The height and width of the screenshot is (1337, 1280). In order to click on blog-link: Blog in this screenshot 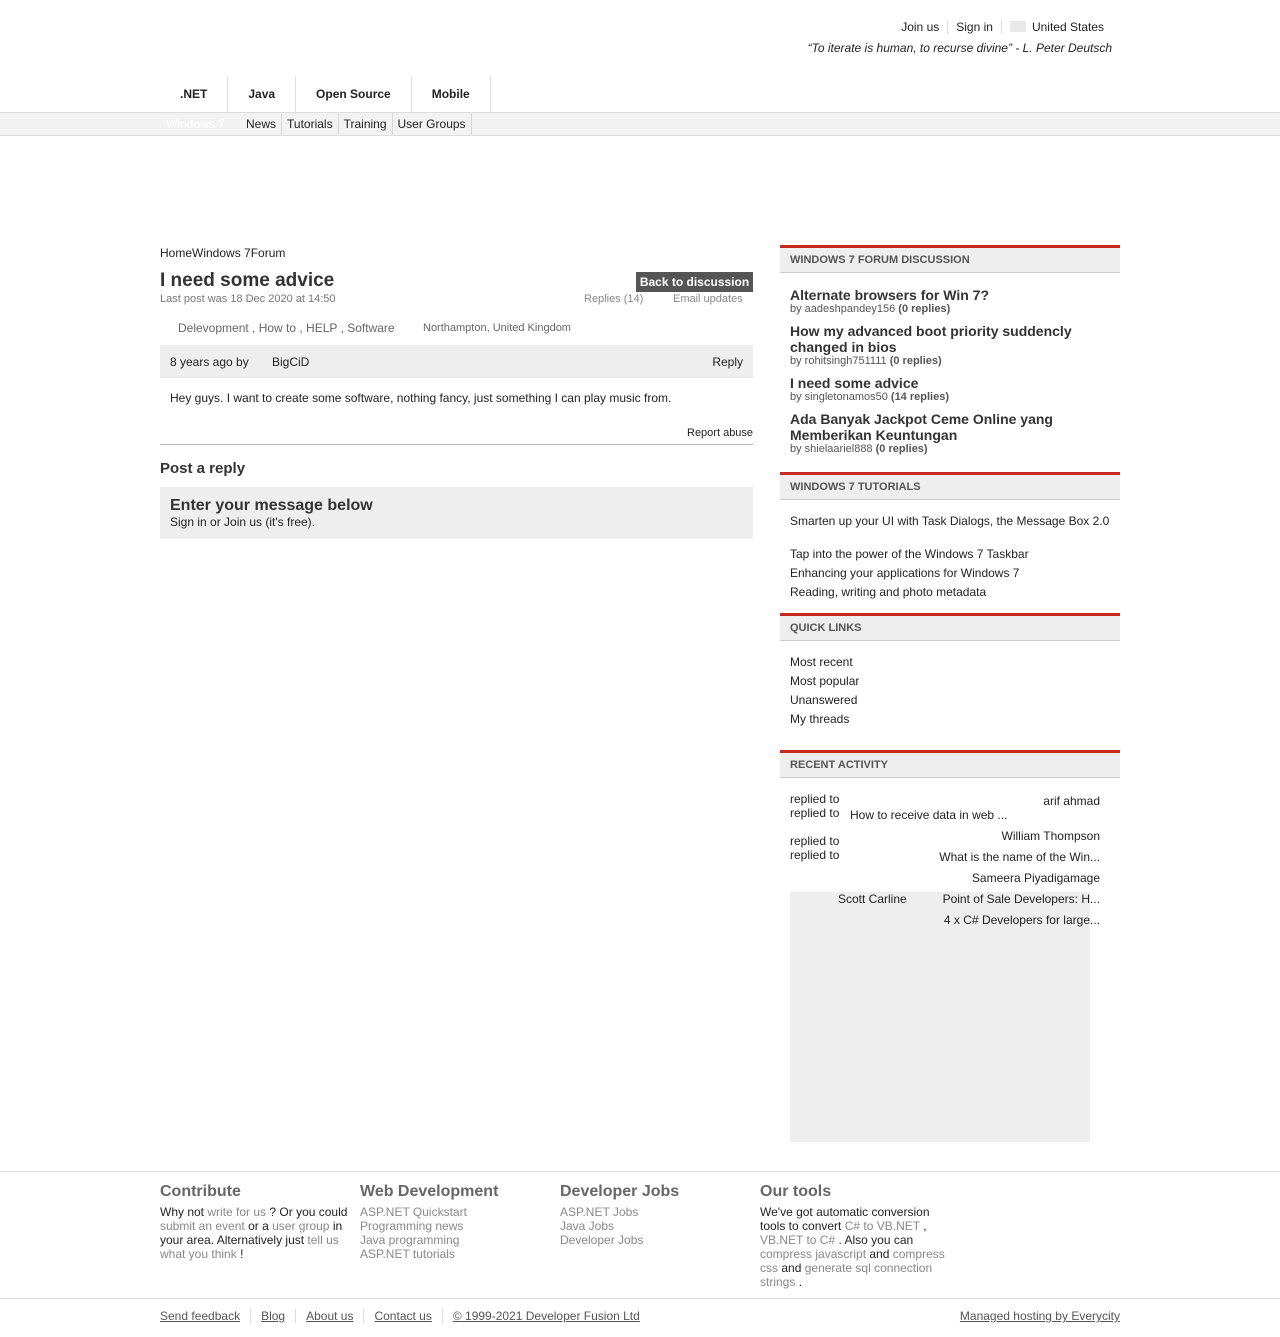, I will do `click(272, 1316)`.